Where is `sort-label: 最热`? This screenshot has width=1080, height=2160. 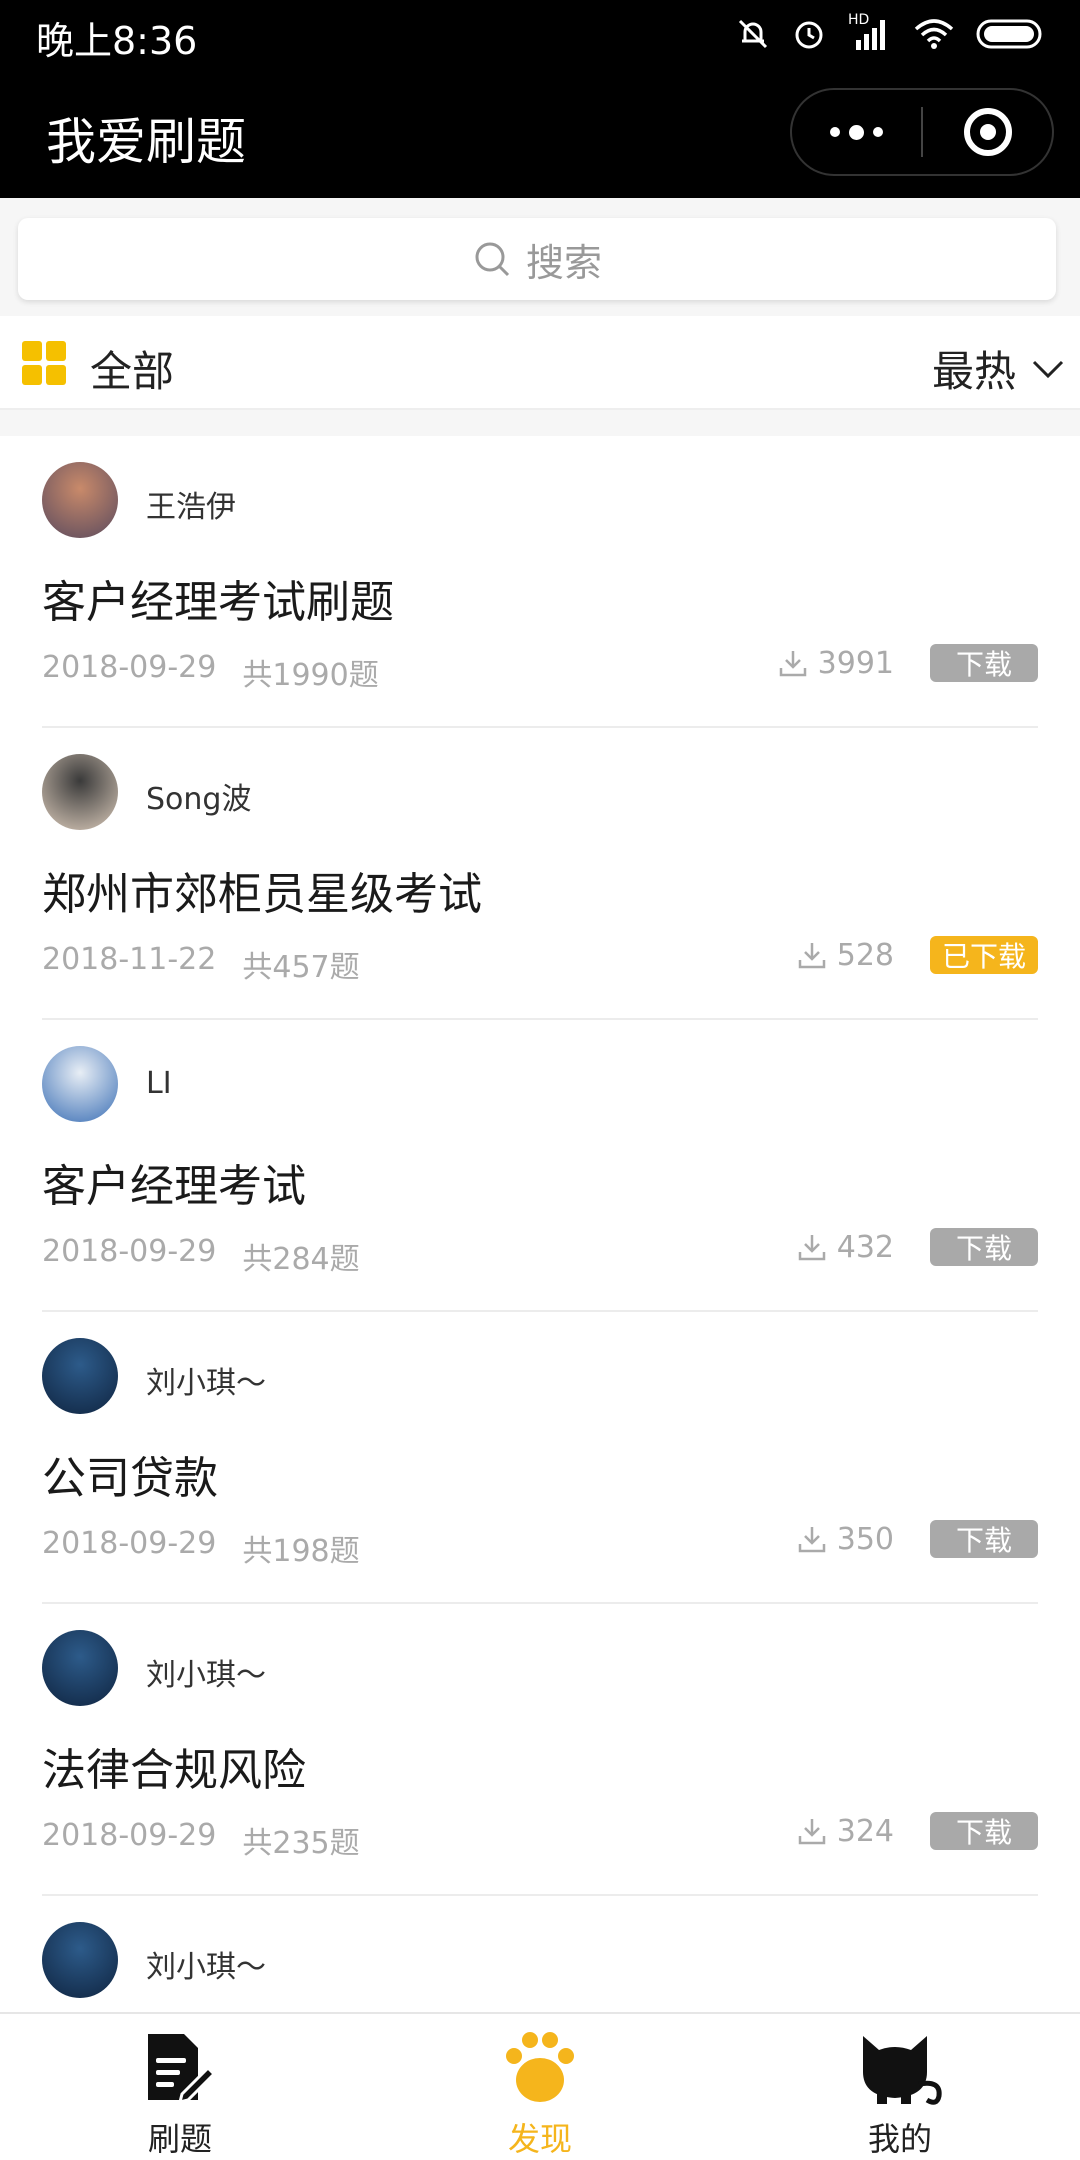
sort-label: 最热 is located at coordinates (973, 371).